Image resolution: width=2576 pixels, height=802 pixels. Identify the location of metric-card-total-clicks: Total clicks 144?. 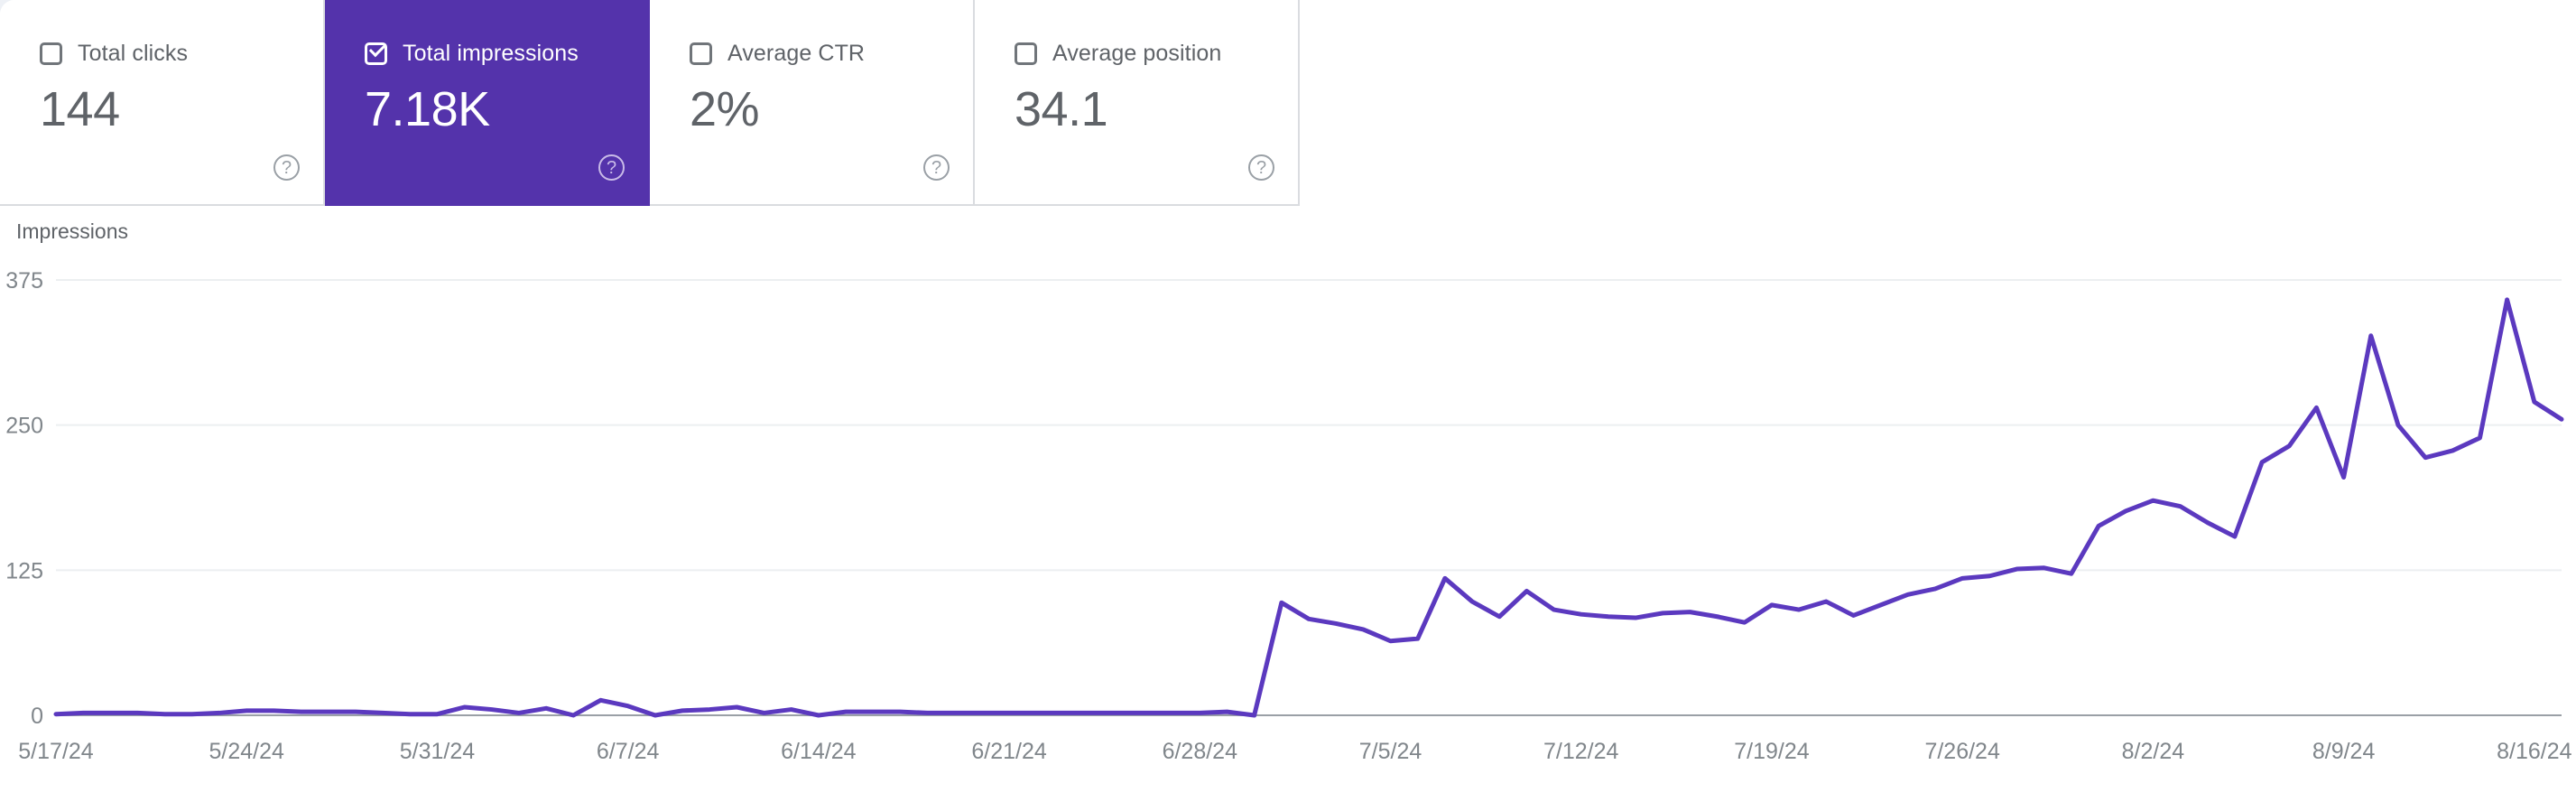
(162, 103).